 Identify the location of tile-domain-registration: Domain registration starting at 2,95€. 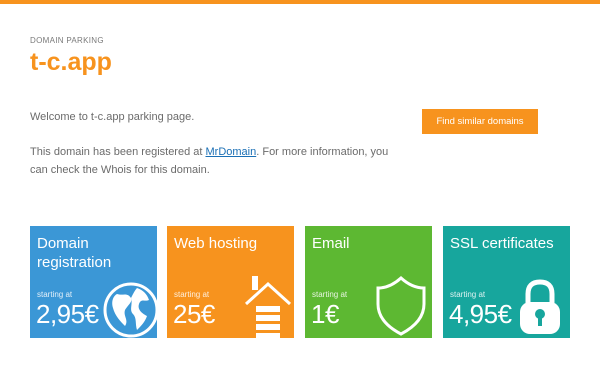
(93, 282).